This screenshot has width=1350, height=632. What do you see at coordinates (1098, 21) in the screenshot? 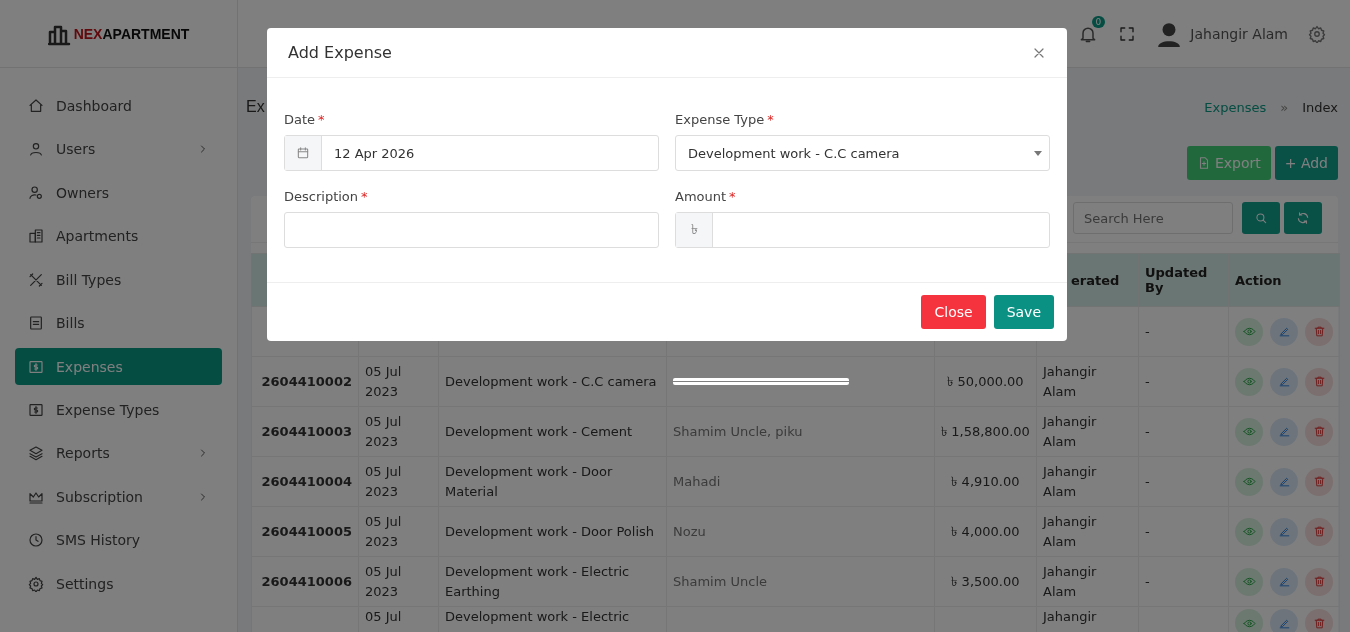
I see `notification-badge: 0` at bounding box center [1098, 21].